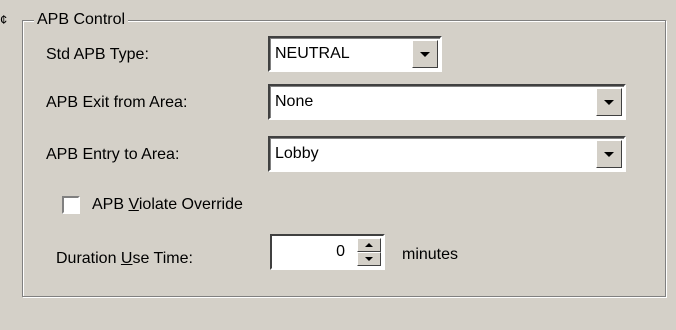  I want to click on apb-entry-combo: Lobby, so click(447, 154).